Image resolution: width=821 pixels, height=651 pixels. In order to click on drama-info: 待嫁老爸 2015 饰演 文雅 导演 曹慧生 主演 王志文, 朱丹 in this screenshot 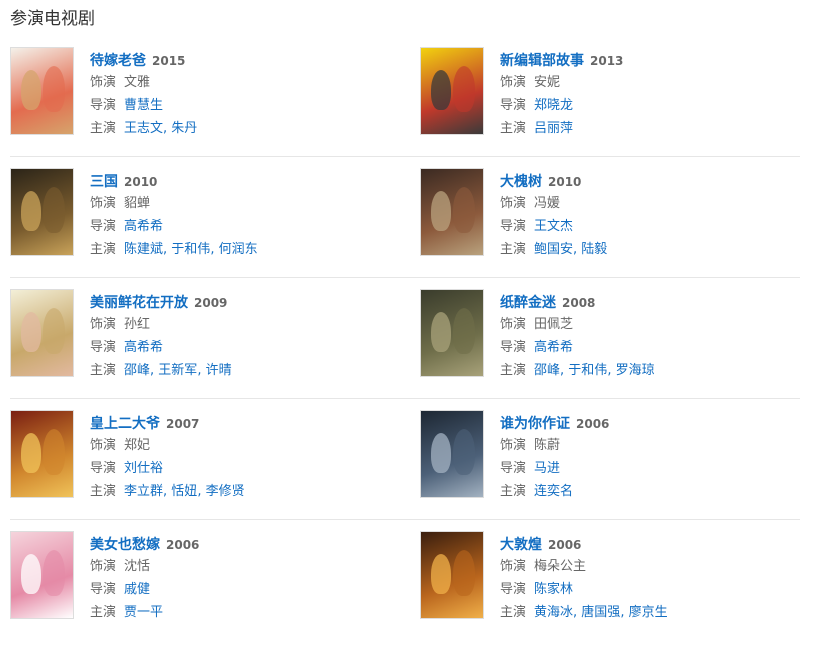, I will do `click(143, 93)`.